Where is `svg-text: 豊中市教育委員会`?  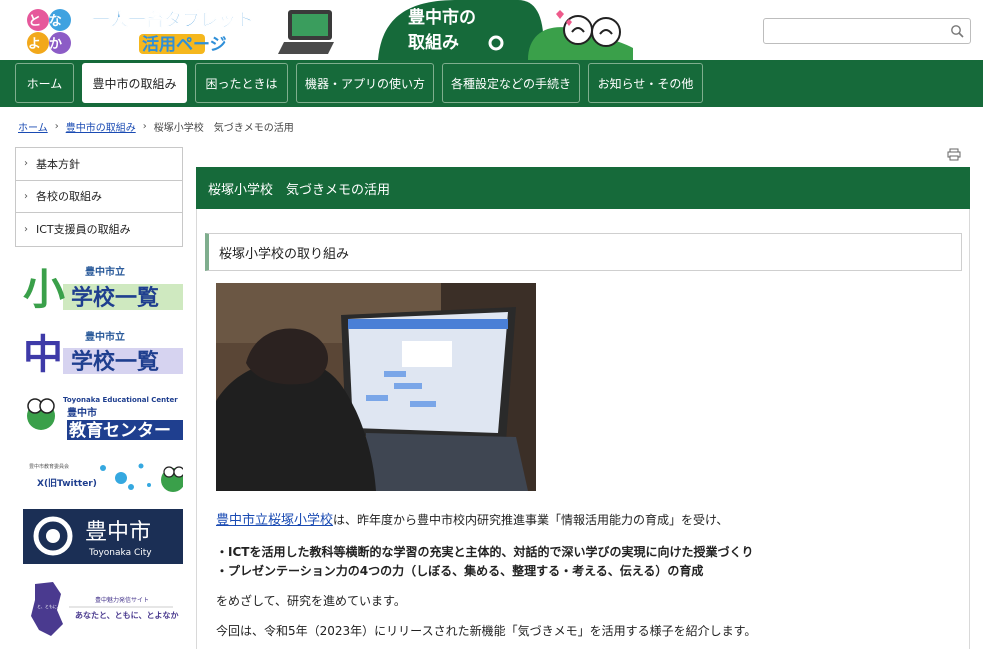 svg-text: 豊中市教育委員会 is located at coordinates (49, 466).